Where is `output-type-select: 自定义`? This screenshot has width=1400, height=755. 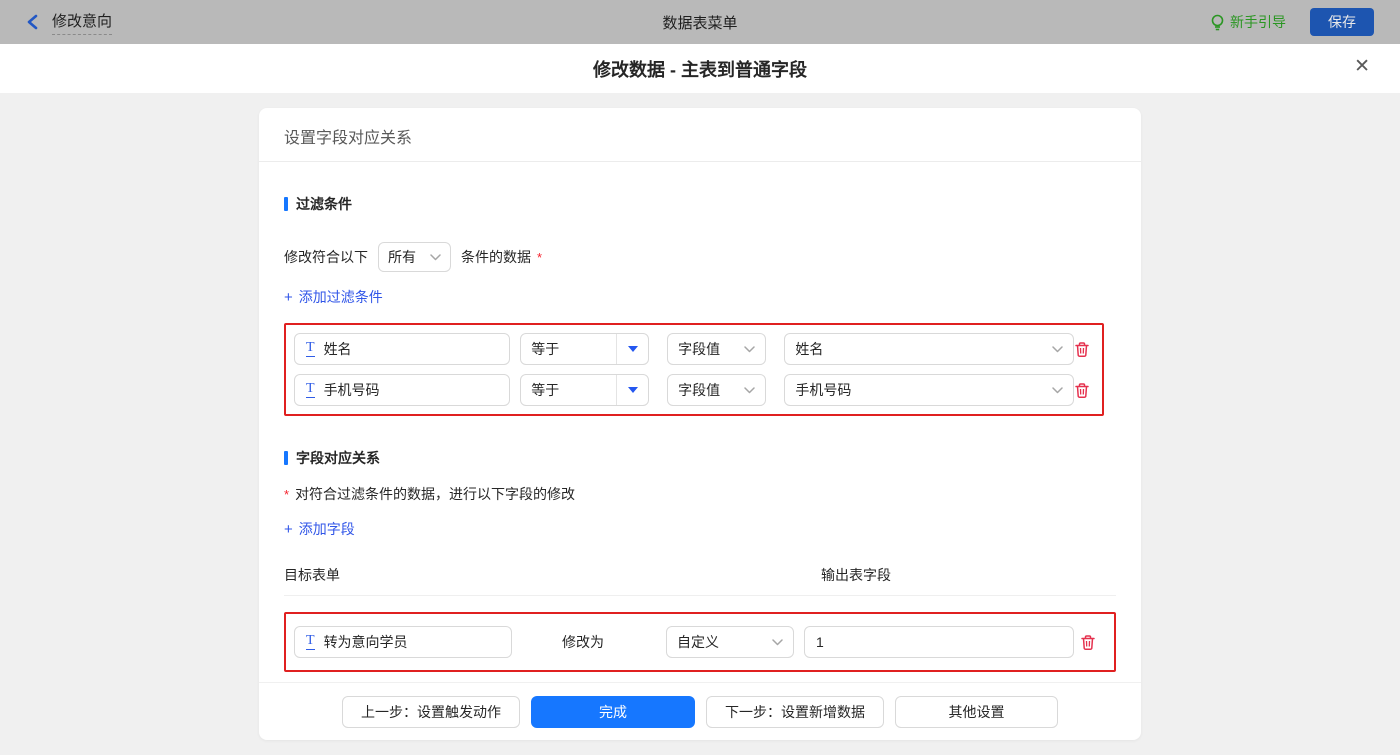 output-type-select: 自定义 is located at coordinates (730, 642).